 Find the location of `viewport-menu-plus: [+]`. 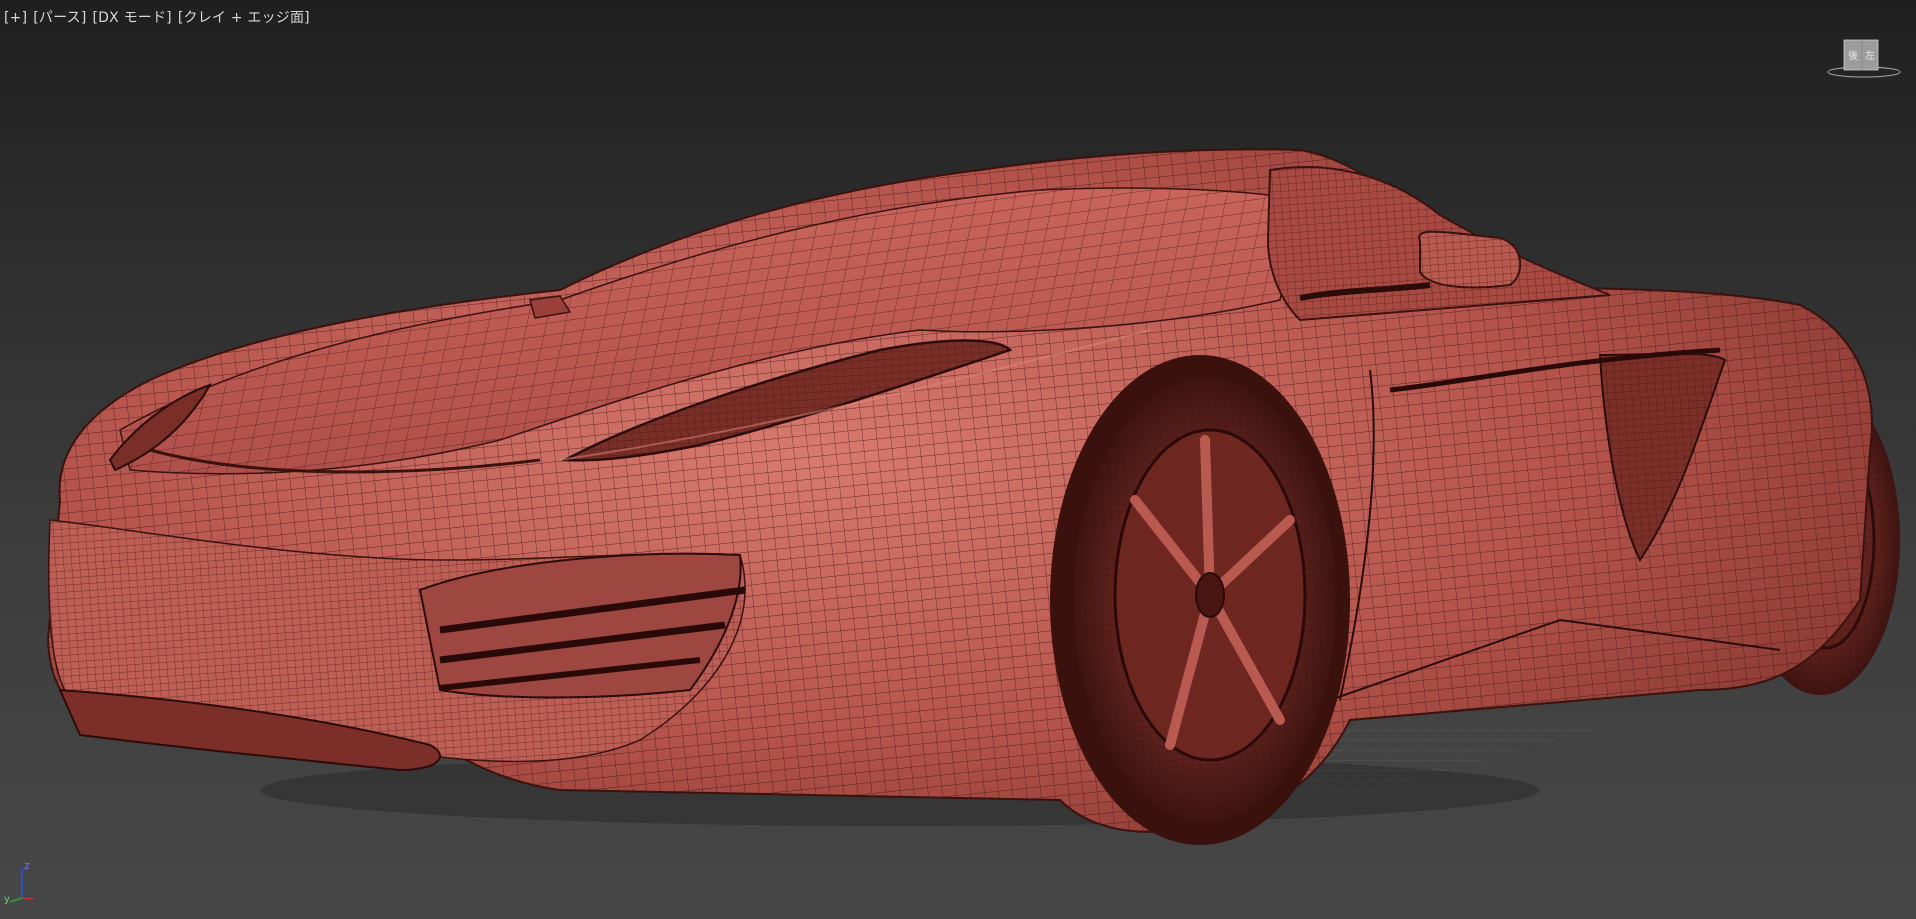

viewport-menu-plus: [+] is located at coordinates (15, 18).